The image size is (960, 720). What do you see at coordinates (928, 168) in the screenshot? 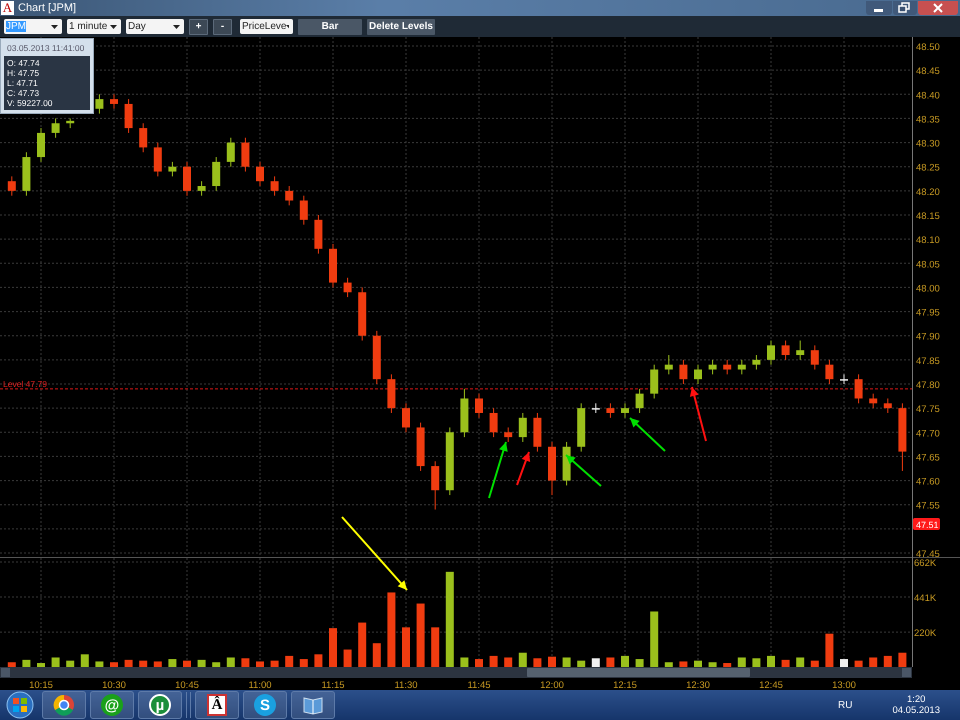
I see `price-label: 48.25` at bounding box center [928, 168].